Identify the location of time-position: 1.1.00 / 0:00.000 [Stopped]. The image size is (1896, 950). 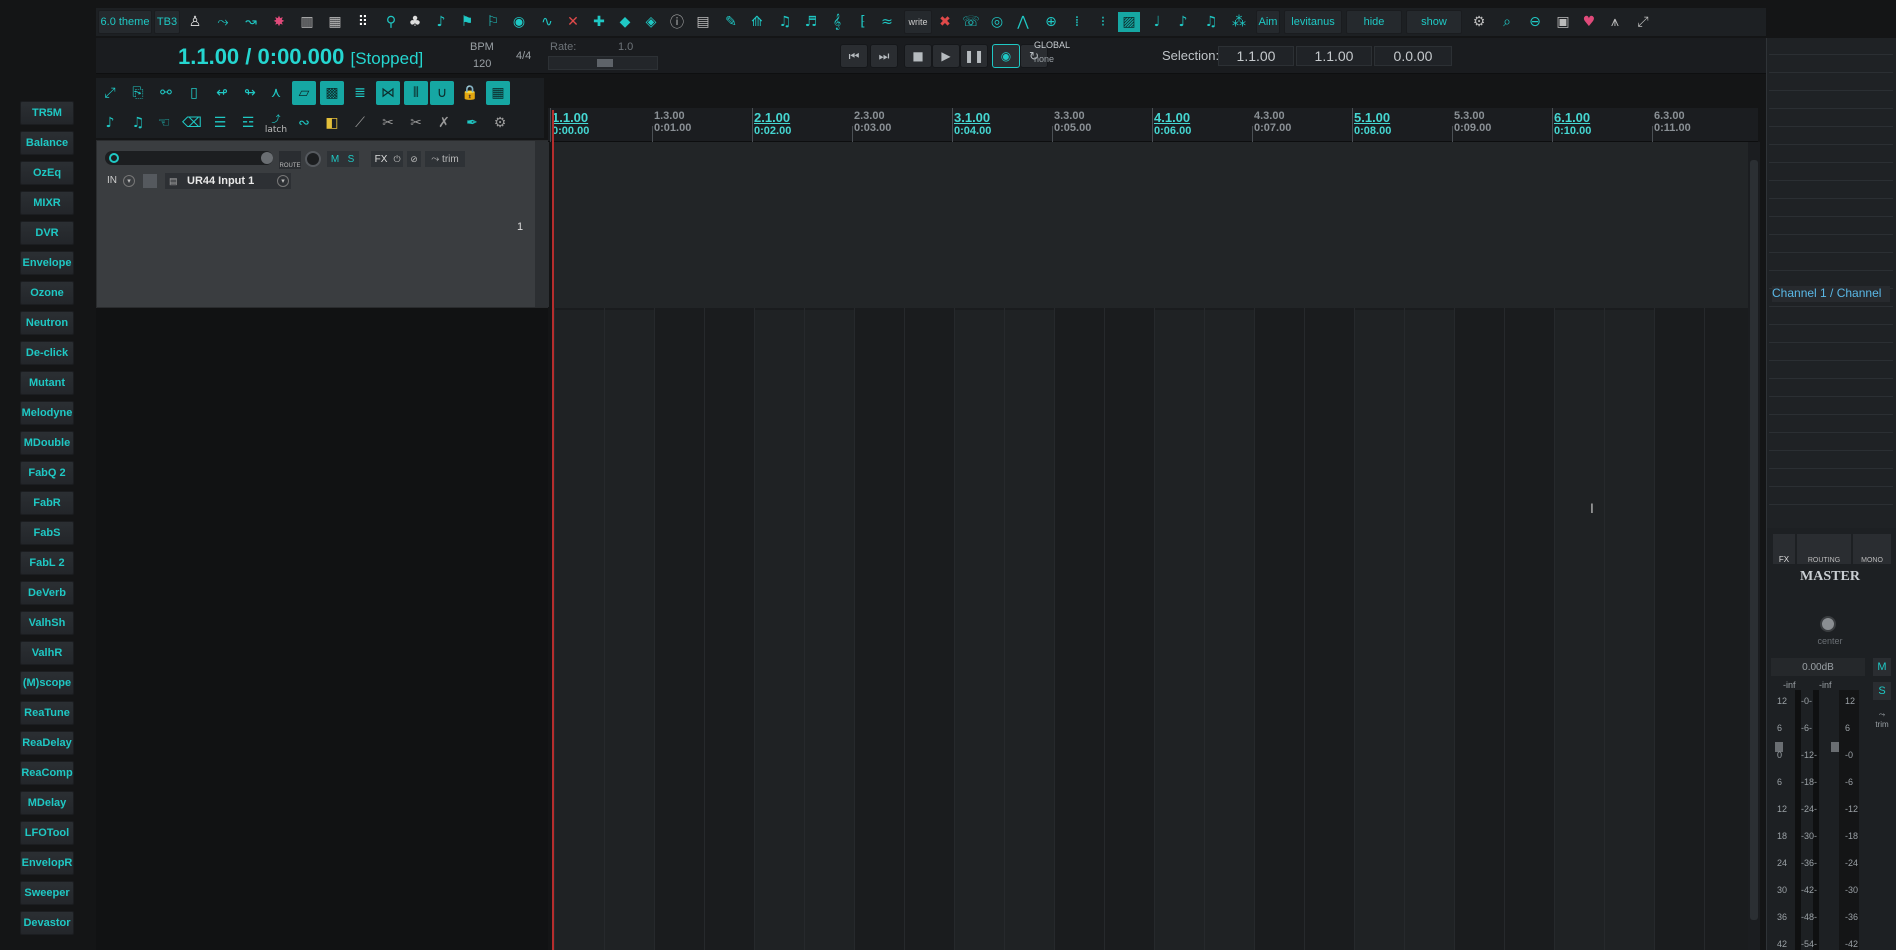
(300, 57).